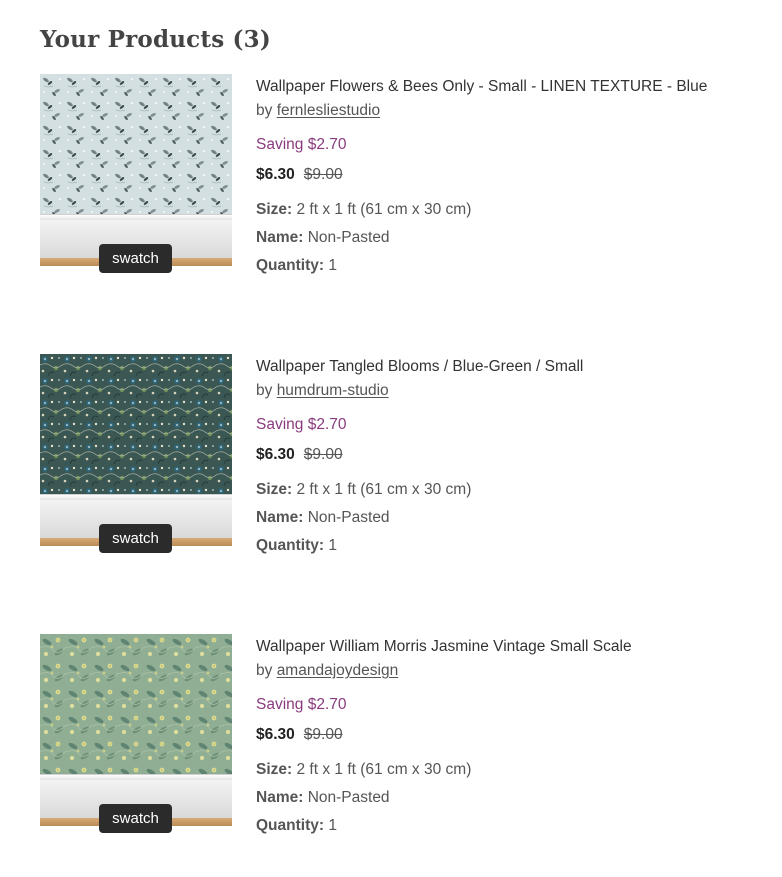 This screenshot has width=782, height=877. What do you see at coordinates (496, 111) in the screenshot?
I see `designer-byline: by fernlesliestudio` at bounding box center [496, 111].